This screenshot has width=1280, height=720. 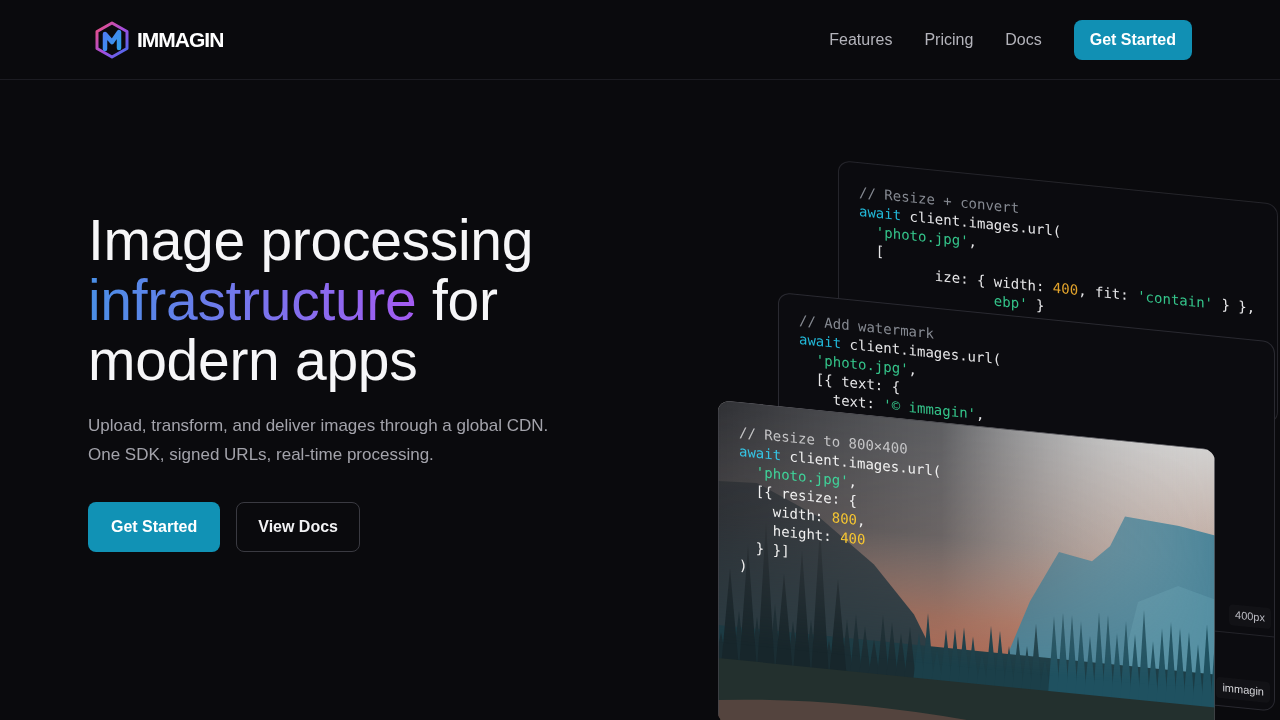 I want to click on brand-name: IMMAGIN, so click(x=180, y=39).